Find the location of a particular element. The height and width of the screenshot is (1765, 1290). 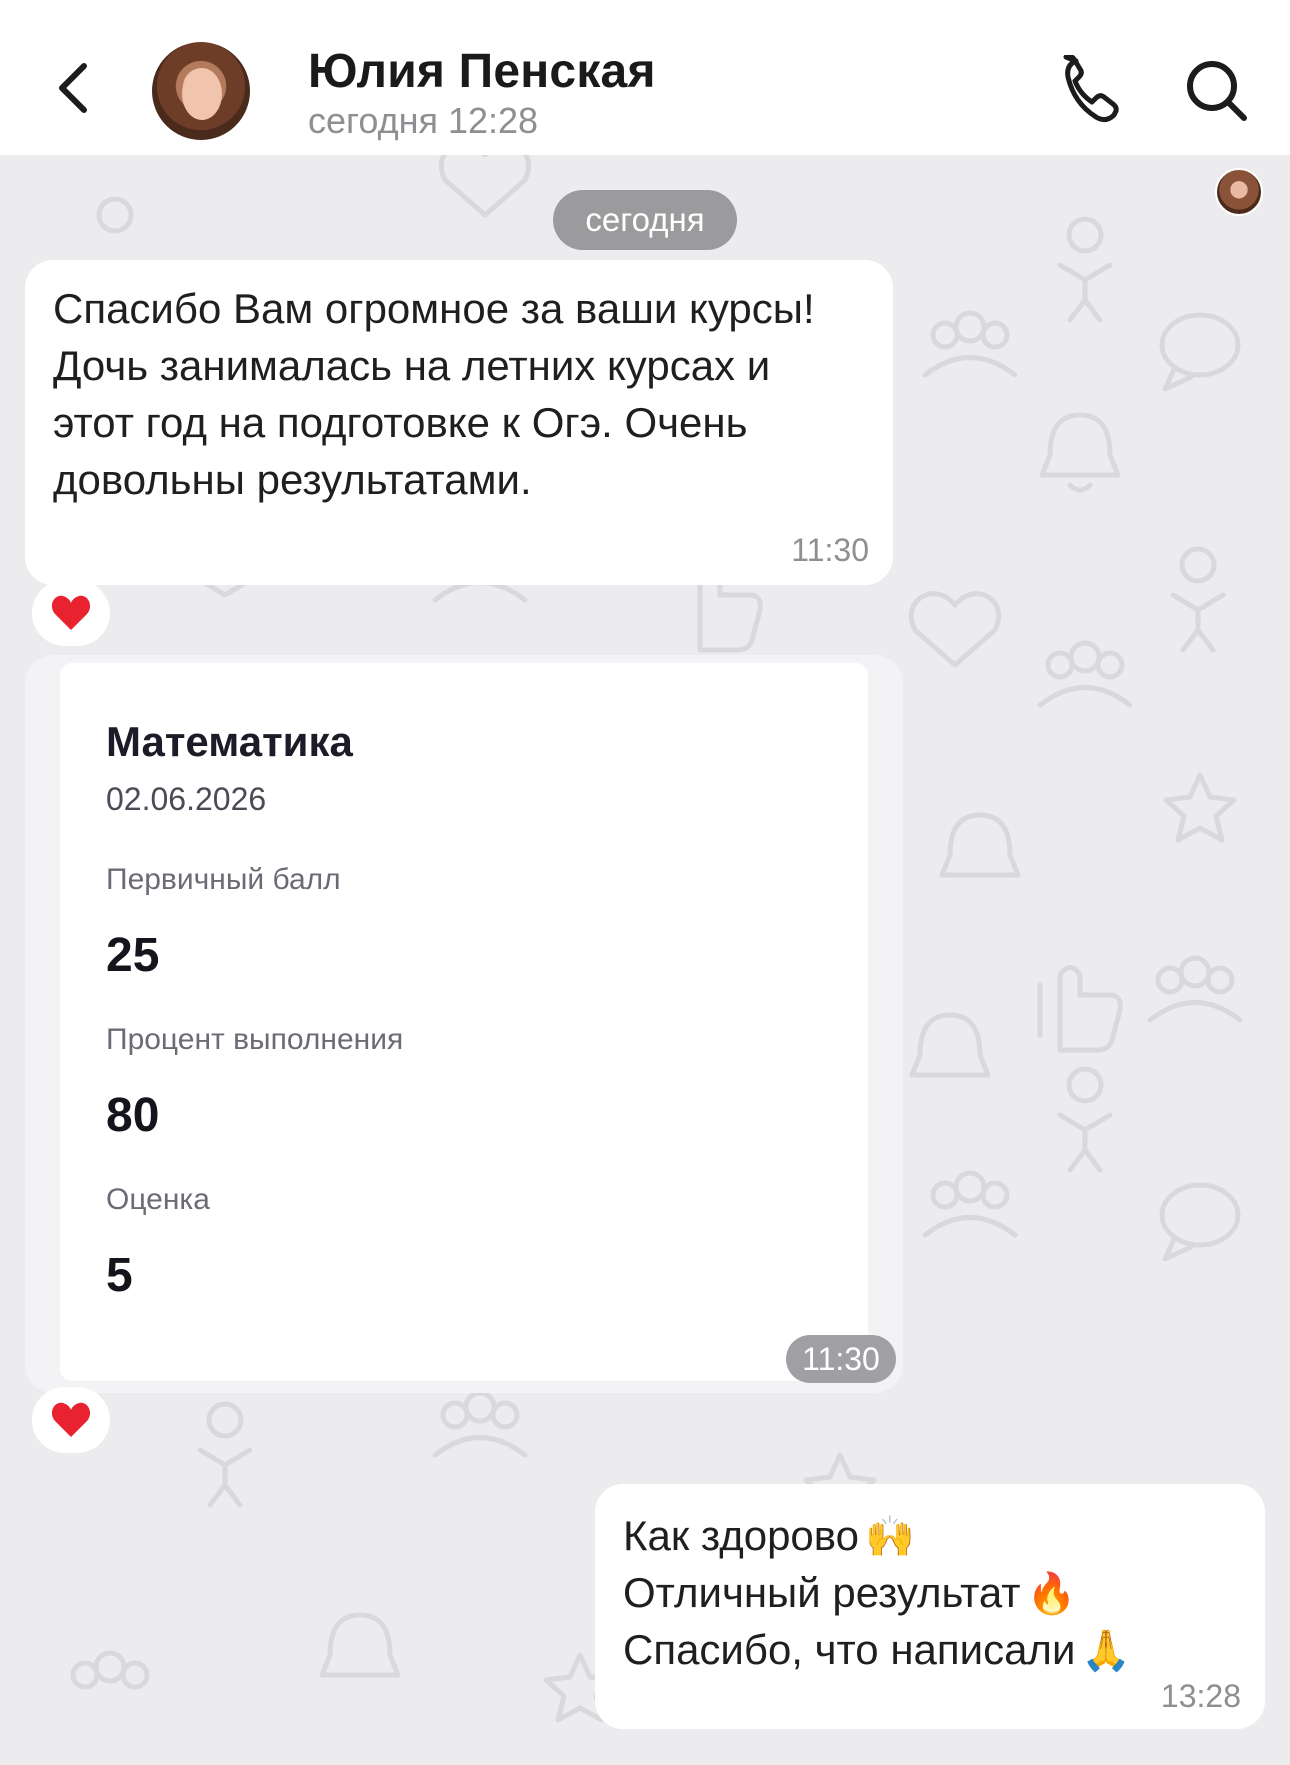

fire-emoji: 🔥 is located at coordinates (1051, 1594).